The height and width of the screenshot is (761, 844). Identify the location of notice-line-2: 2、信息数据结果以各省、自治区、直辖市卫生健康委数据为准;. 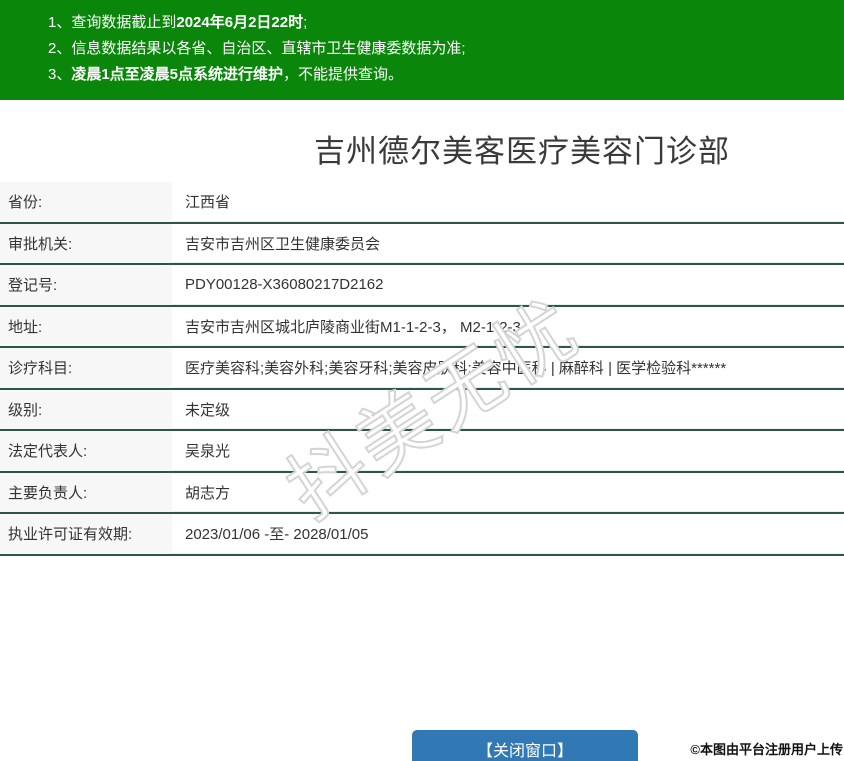
(441, 49).